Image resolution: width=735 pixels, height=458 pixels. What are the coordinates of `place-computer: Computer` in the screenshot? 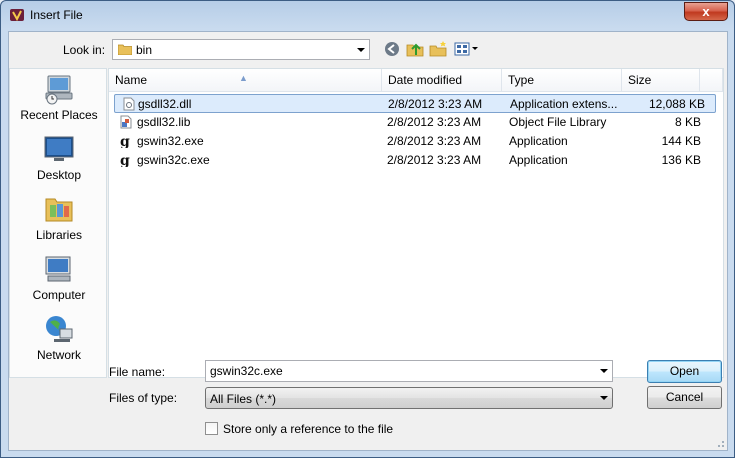 It's located at (59, 280).